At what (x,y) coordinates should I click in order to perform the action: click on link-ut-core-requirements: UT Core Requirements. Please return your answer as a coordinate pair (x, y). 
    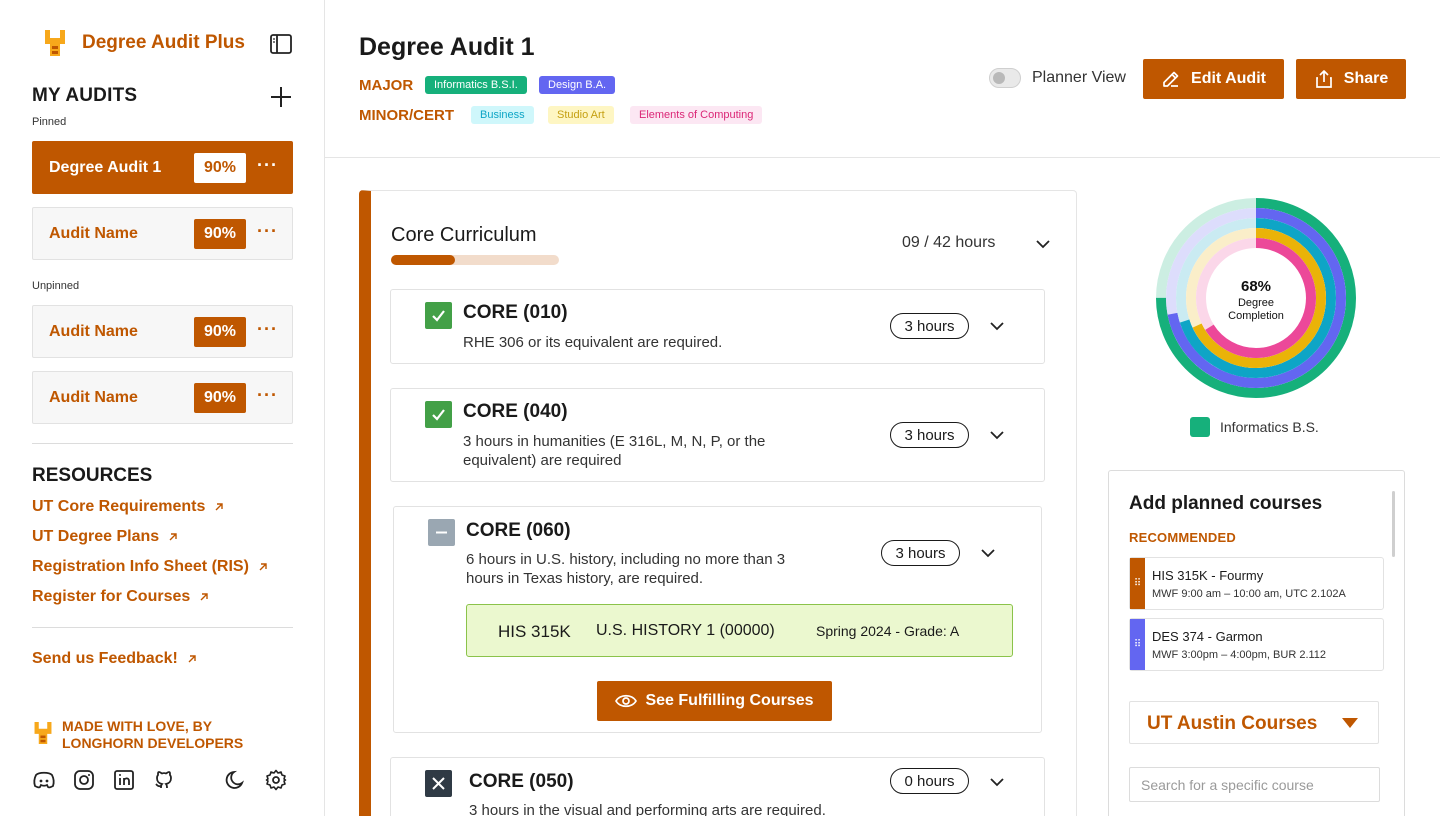
    Looking at the image, I should click on (128, 507).